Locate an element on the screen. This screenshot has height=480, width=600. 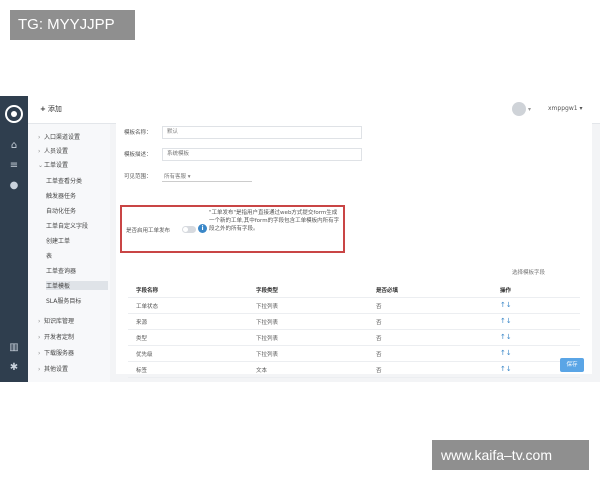
chart-icon: ▥ is located at coordinates (14, 348).